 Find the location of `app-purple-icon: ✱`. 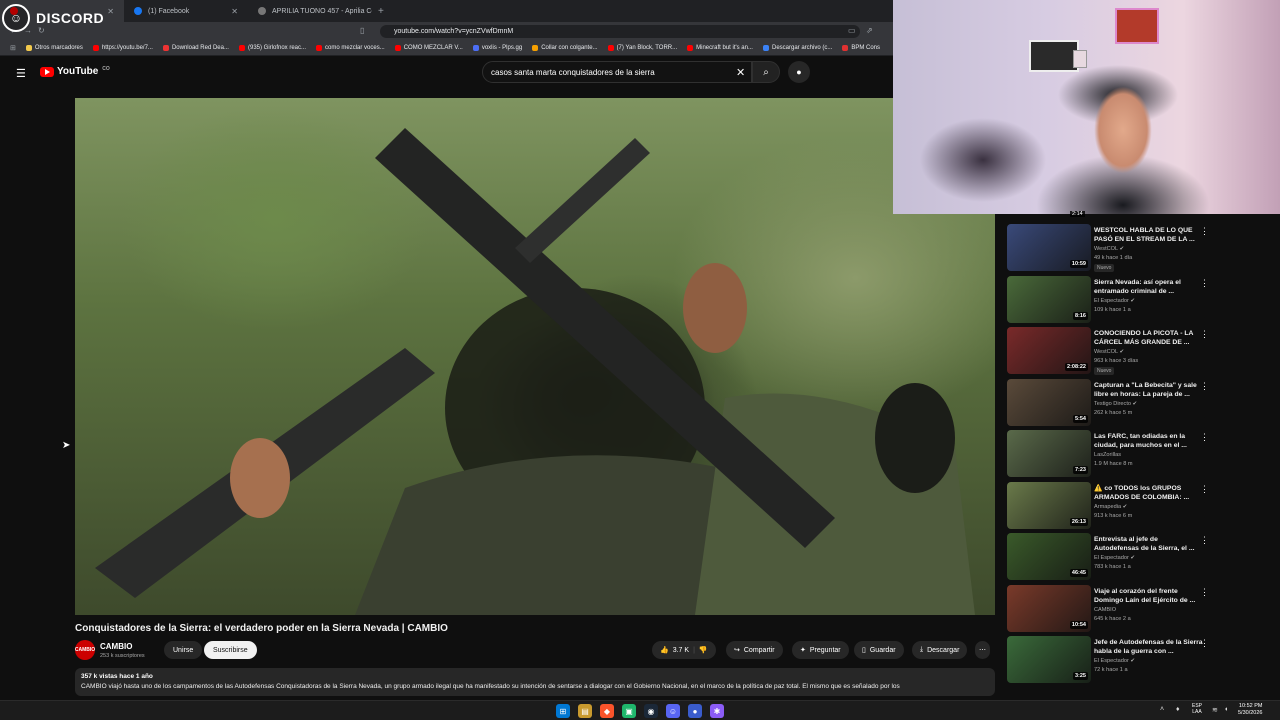

app-purple-icon: ✱ is located at coordinates (717, 711).